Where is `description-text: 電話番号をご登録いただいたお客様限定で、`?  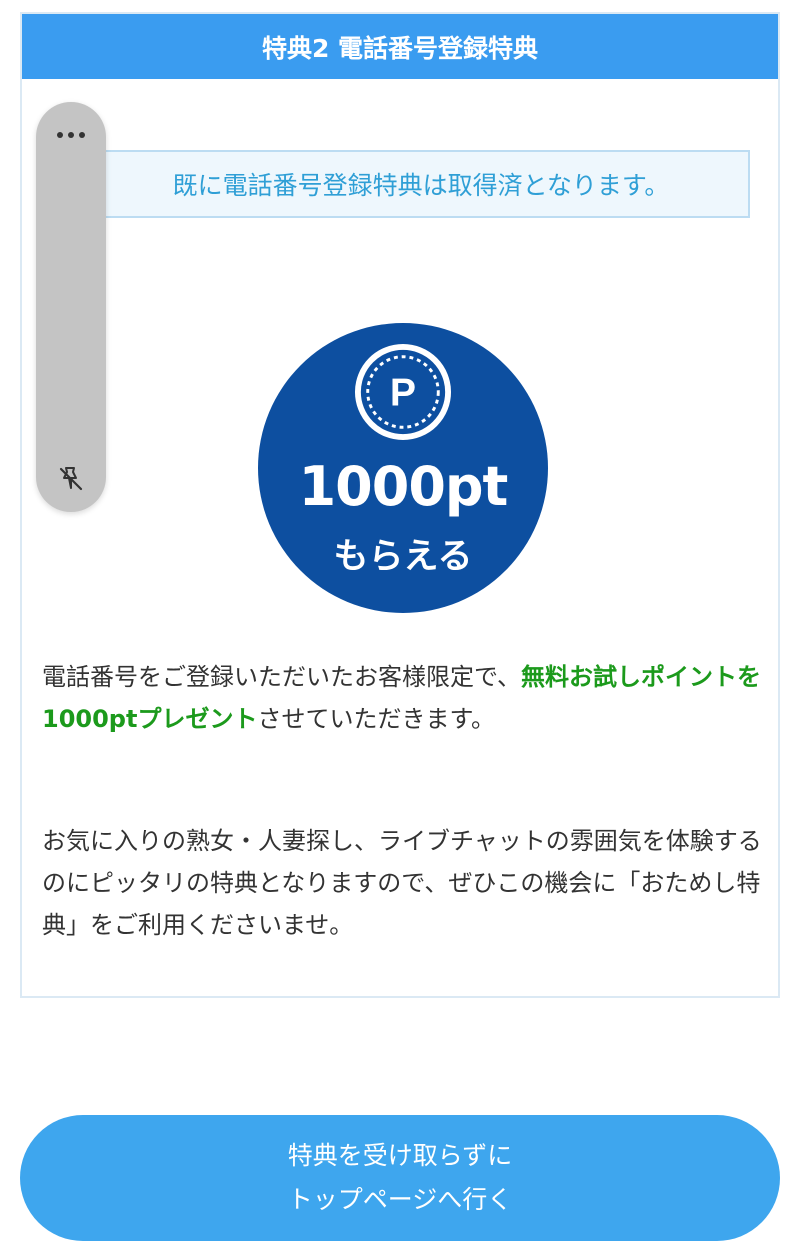 description-text: 電話番号をご登録いただいたお客様限定で、 is located at coordinates (282, 677).